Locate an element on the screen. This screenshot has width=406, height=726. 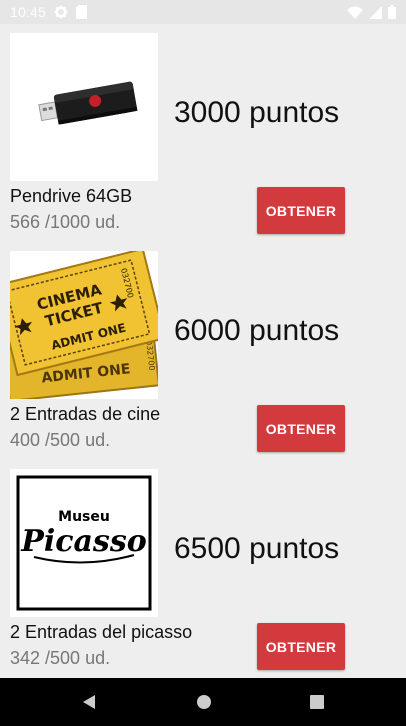
gear-icon is located at coordinates (61, 12).